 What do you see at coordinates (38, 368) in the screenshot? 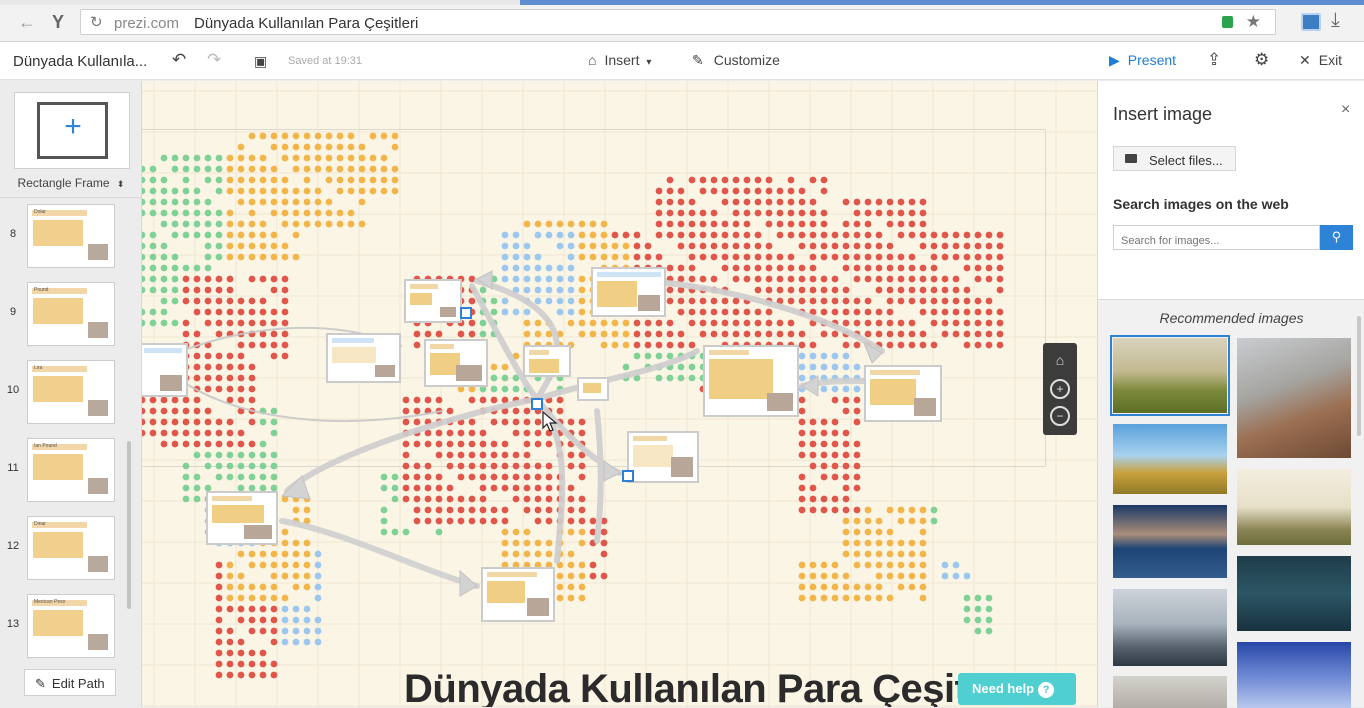
I see `slide-thumb-title: Lira` at bounding box center [38, 368].